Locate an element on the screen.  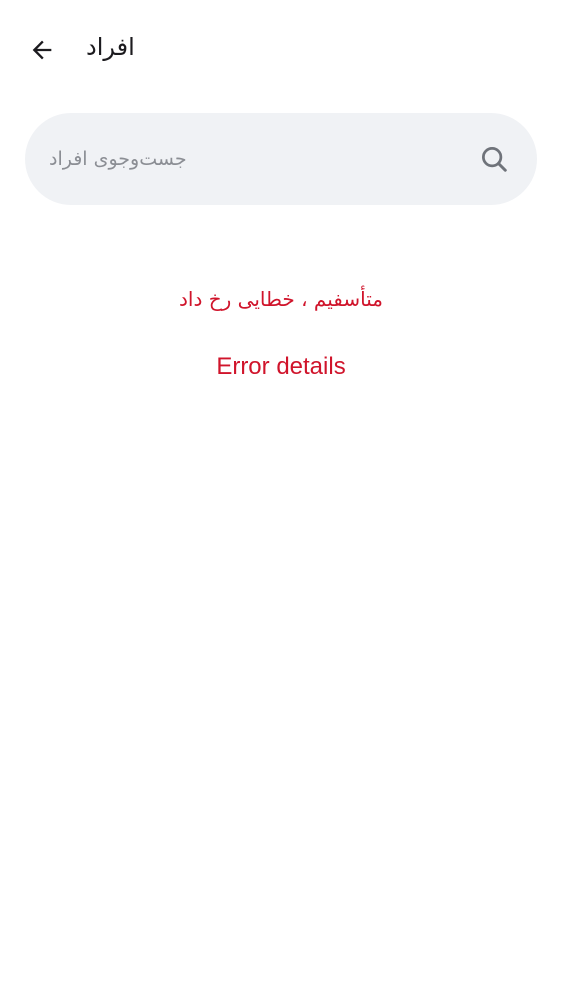
back-button is located at coordinates (42, 50).